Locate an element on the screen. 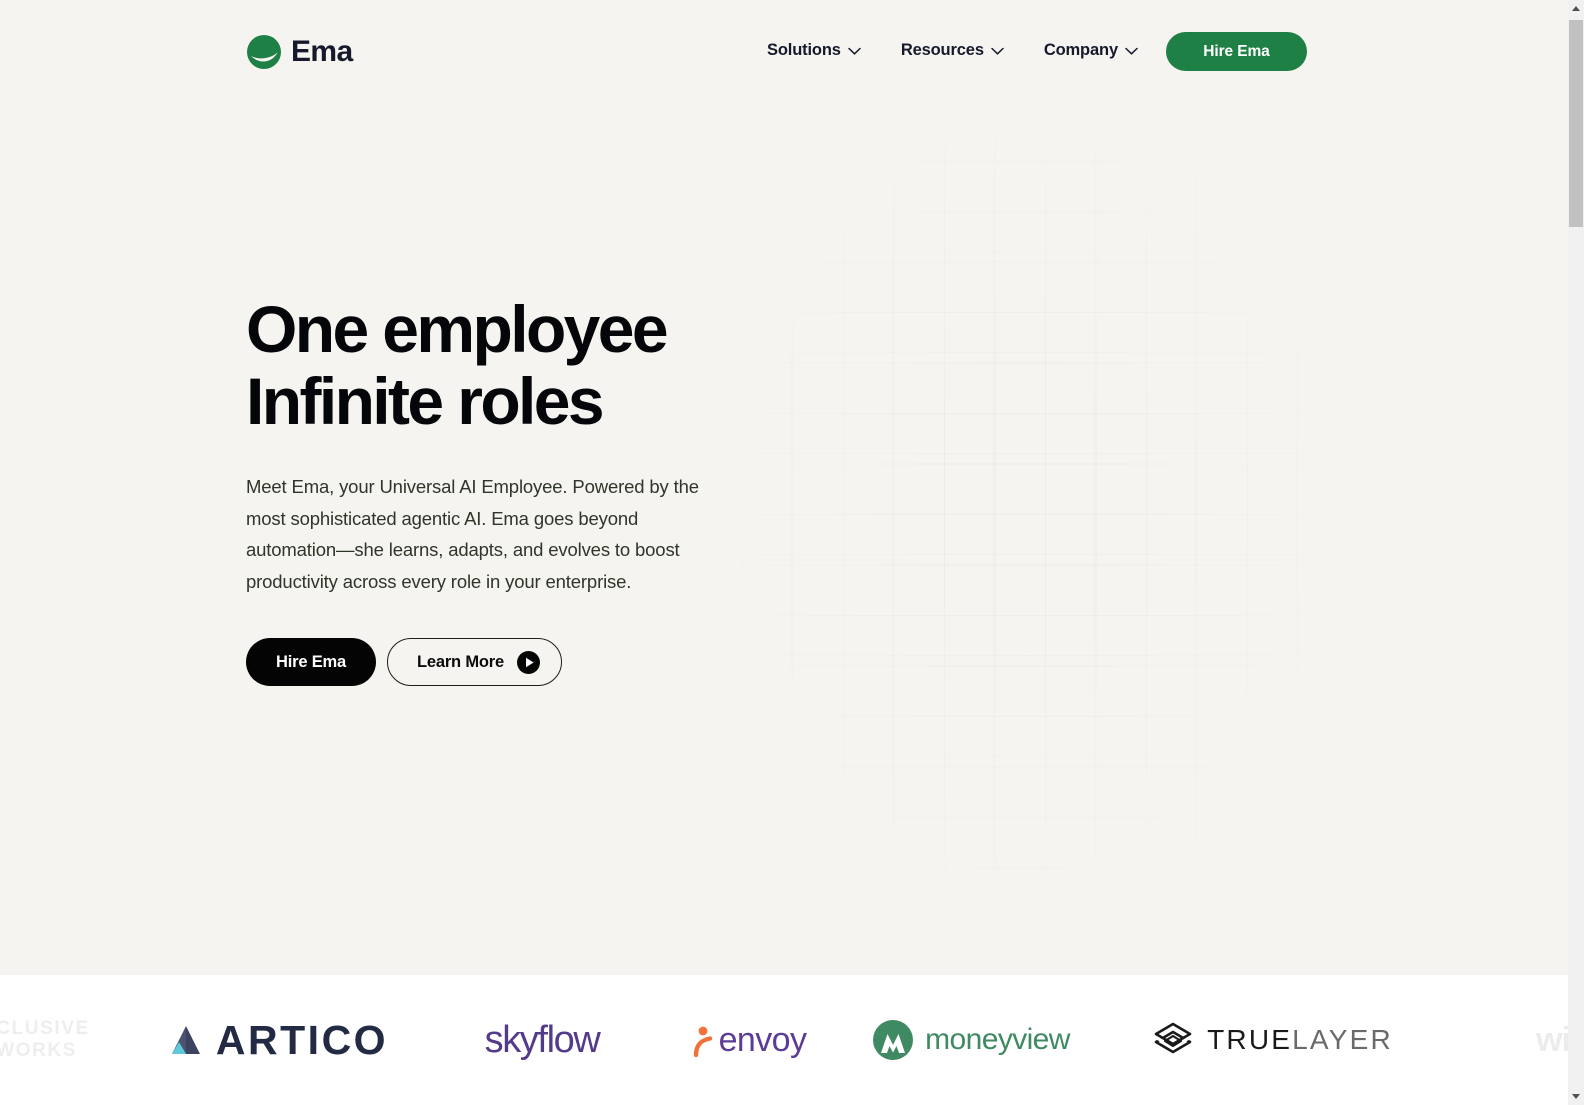 The height and width of the screenshot is (1105, 1584). truelayer-wordmark: TRUELAYER is located at coordinates (1300, 1040).